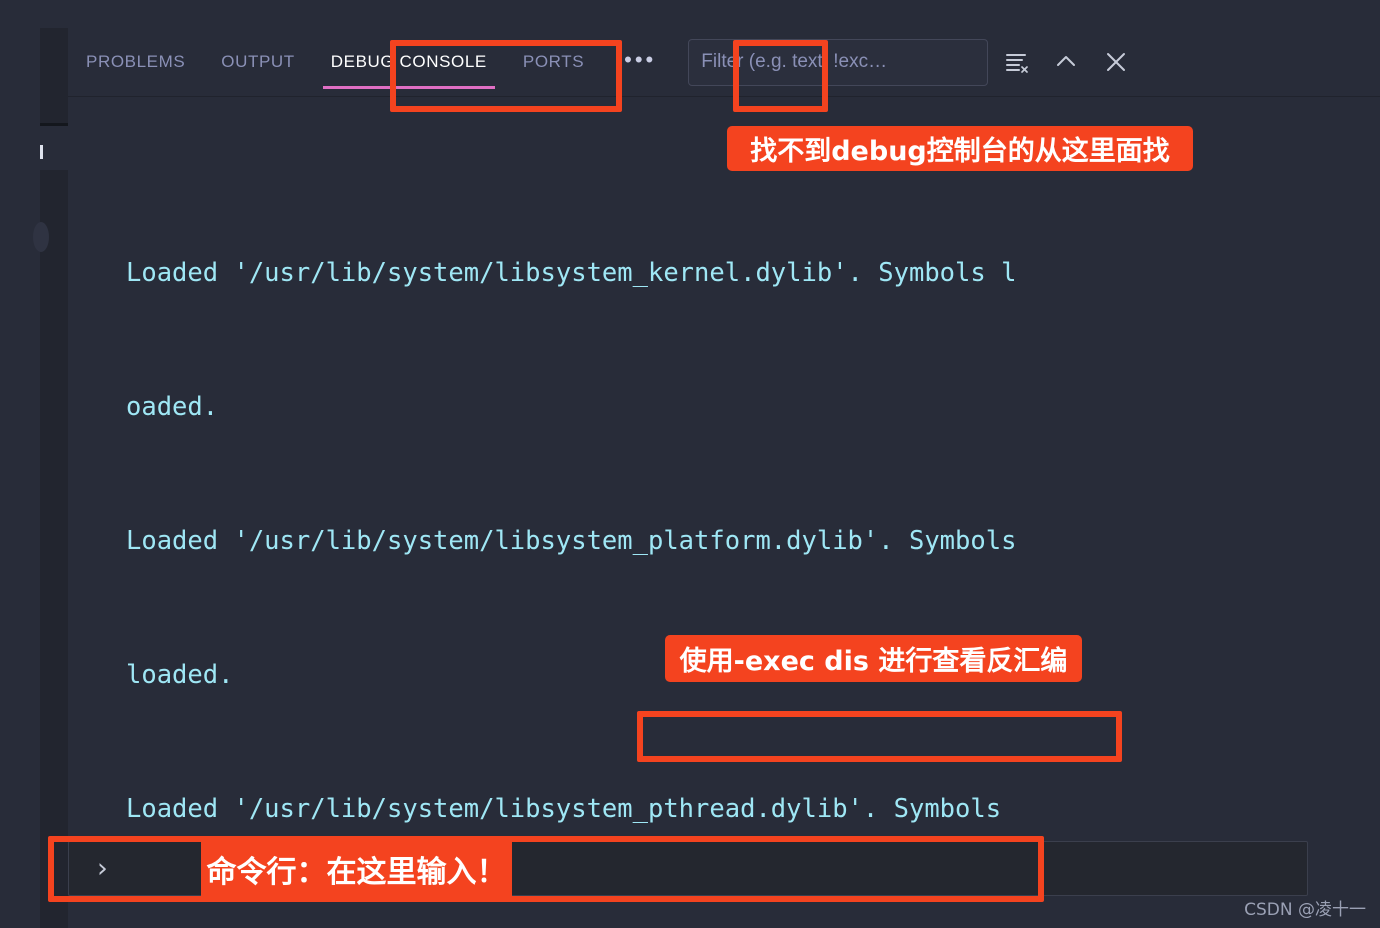 This screenshot has height=928, width=1380. What do you see at coordinates (41, 237) in the screenshot?
I see `editor-gutter-bubble` at bounding box center [41, 237].